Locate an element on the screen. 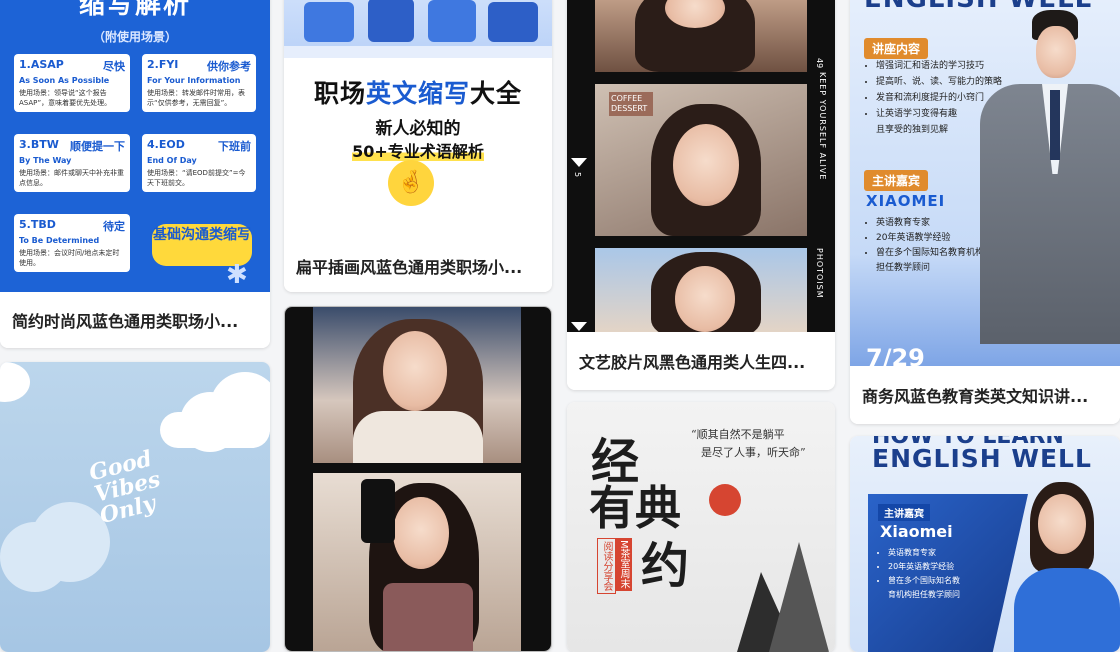 The height and width of the screenshot is (652, 1120). red-sun is located at coordinates (725, 500).